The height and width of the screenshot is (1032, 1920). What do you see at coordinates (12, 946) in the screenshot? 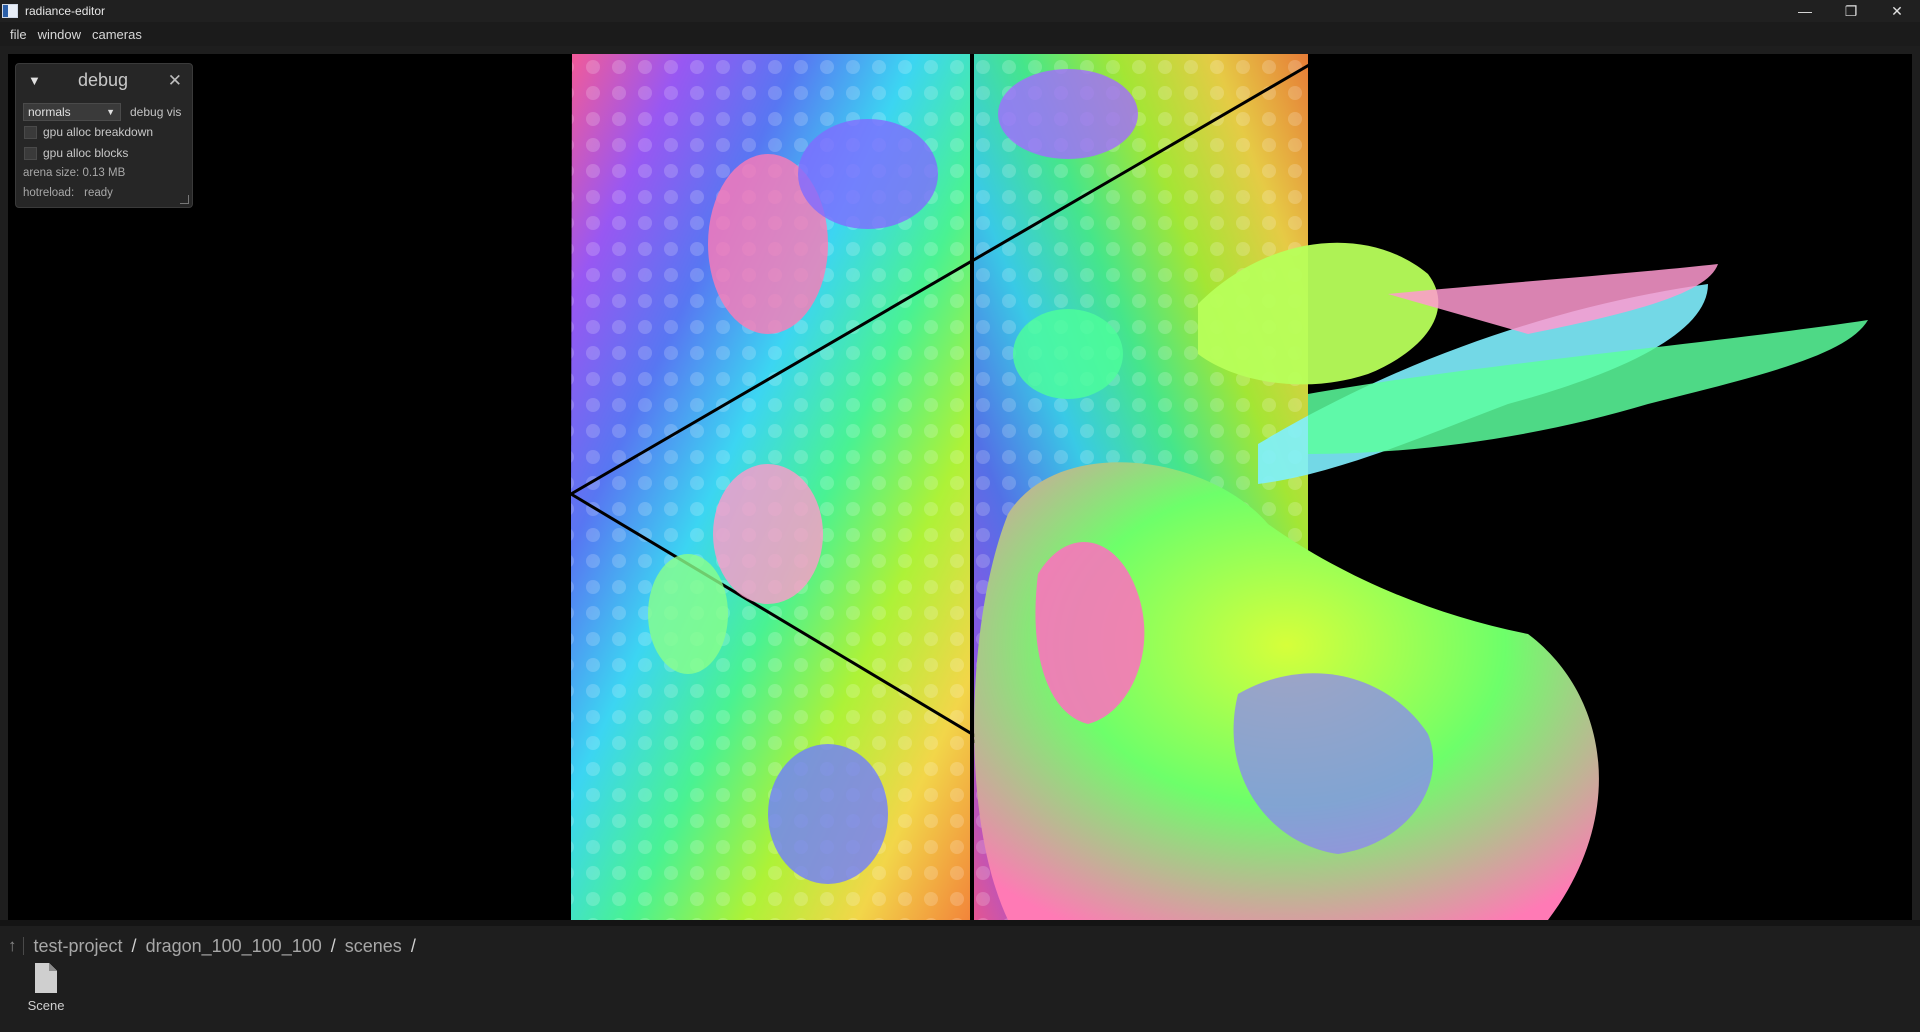
I see `up-arrow-icon: ↑` at bounding box center [12, 946].